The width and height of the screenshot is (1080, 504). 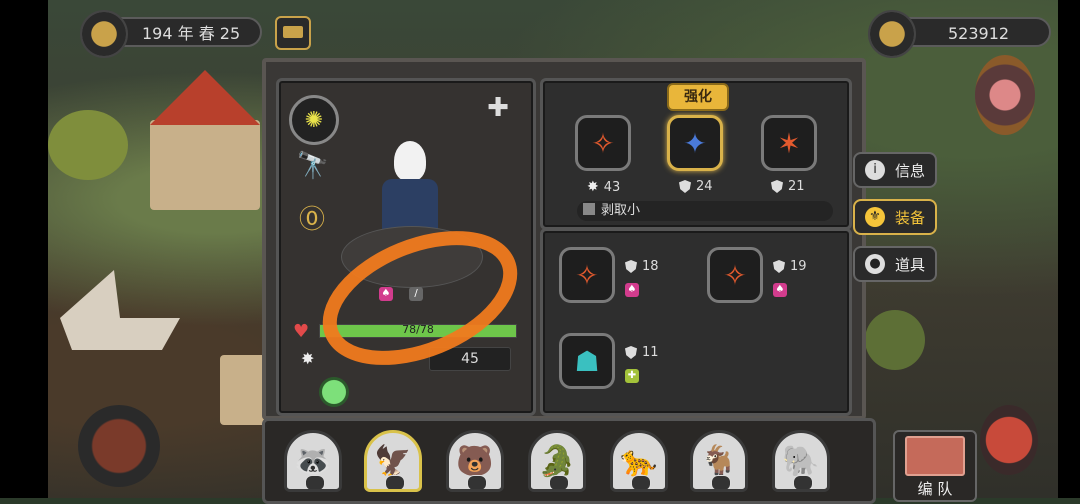 I want to click on scroll-icon, so click(x=293, y=32).